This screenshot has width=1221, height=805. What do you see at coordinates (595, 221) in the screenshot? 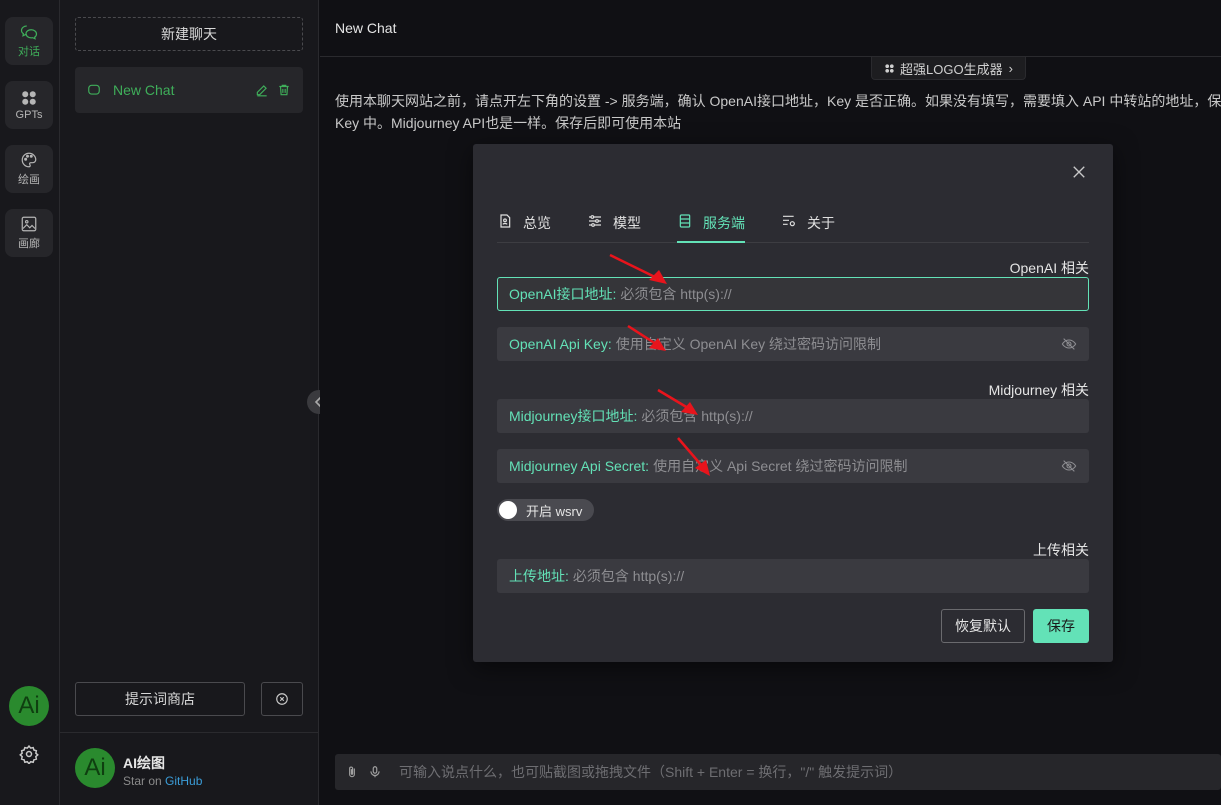
I see `sliders-icon` at bounding box center [595, 221].